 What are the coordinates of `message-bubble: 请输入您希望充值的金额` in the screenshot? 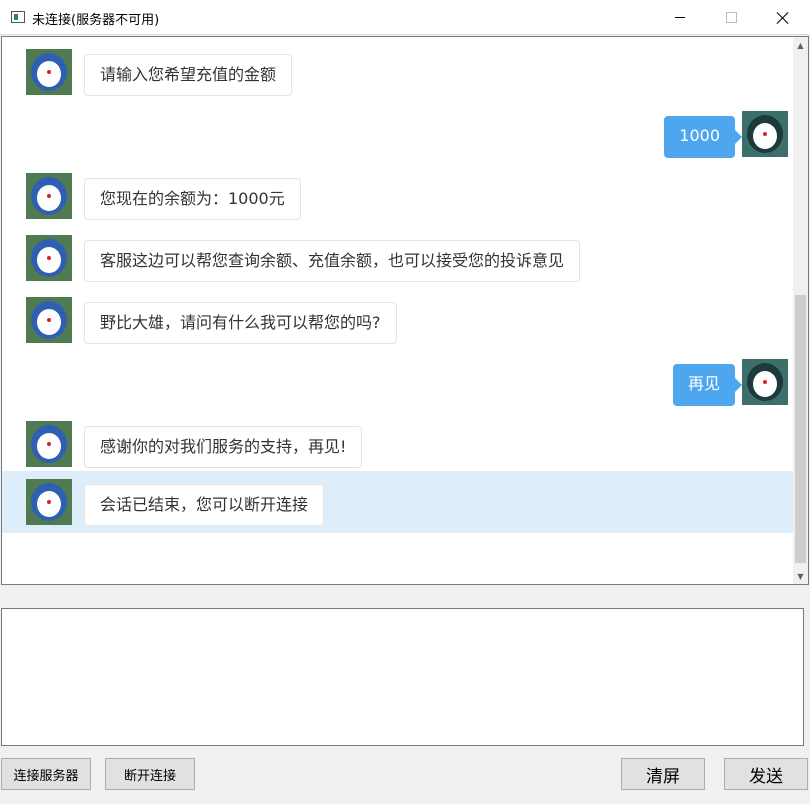 It's located at (188, 75).